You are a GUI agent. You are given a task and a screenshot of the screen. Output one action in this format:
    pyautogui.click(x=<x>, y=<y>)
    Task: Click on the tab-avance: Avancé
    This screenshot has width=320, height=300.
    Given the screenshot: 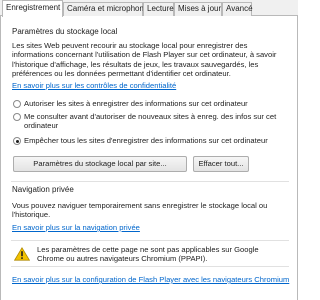 What is the action you would take?
    pyautogui.click(x=237, y=9)
    